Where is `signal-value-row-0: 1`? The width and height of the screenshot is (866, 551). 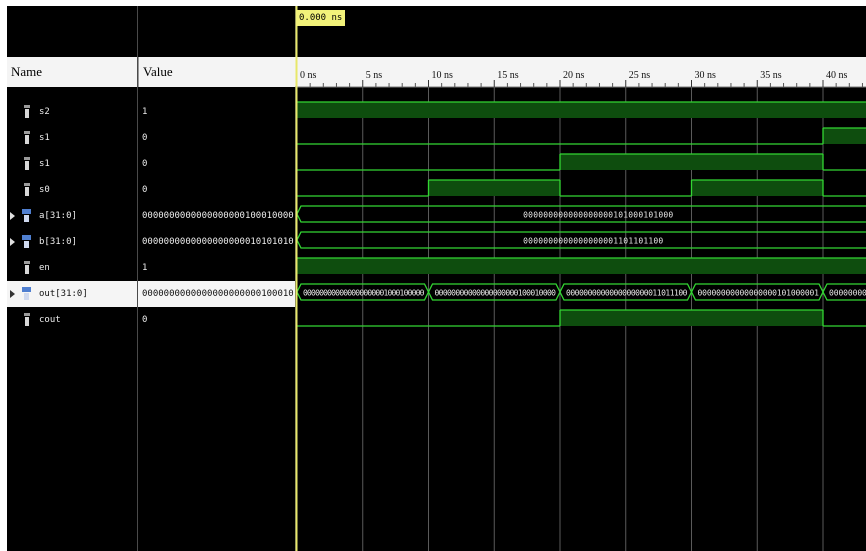 signal-value-row-0: 1 is located at coordinates (216, 112).